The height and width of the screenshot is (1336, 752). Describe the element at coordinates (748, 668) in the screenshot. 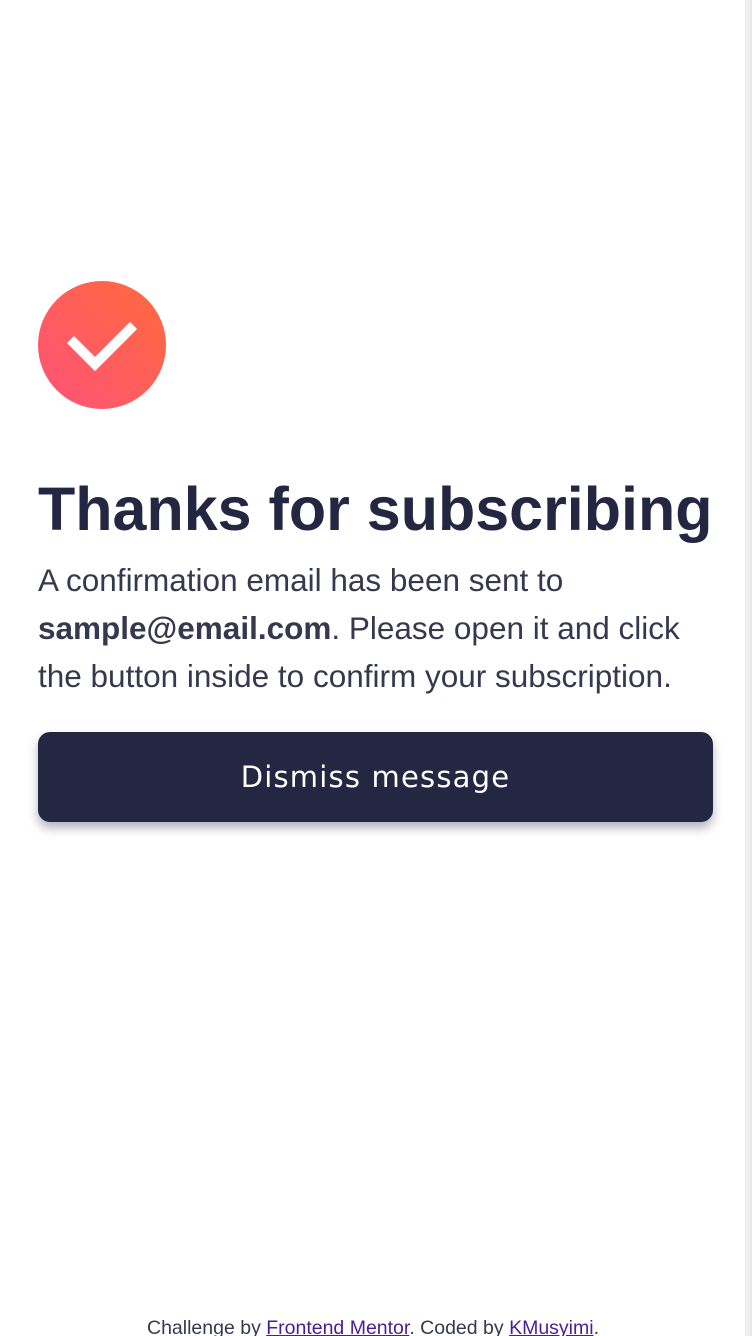

I see `scrollbar` at that location.